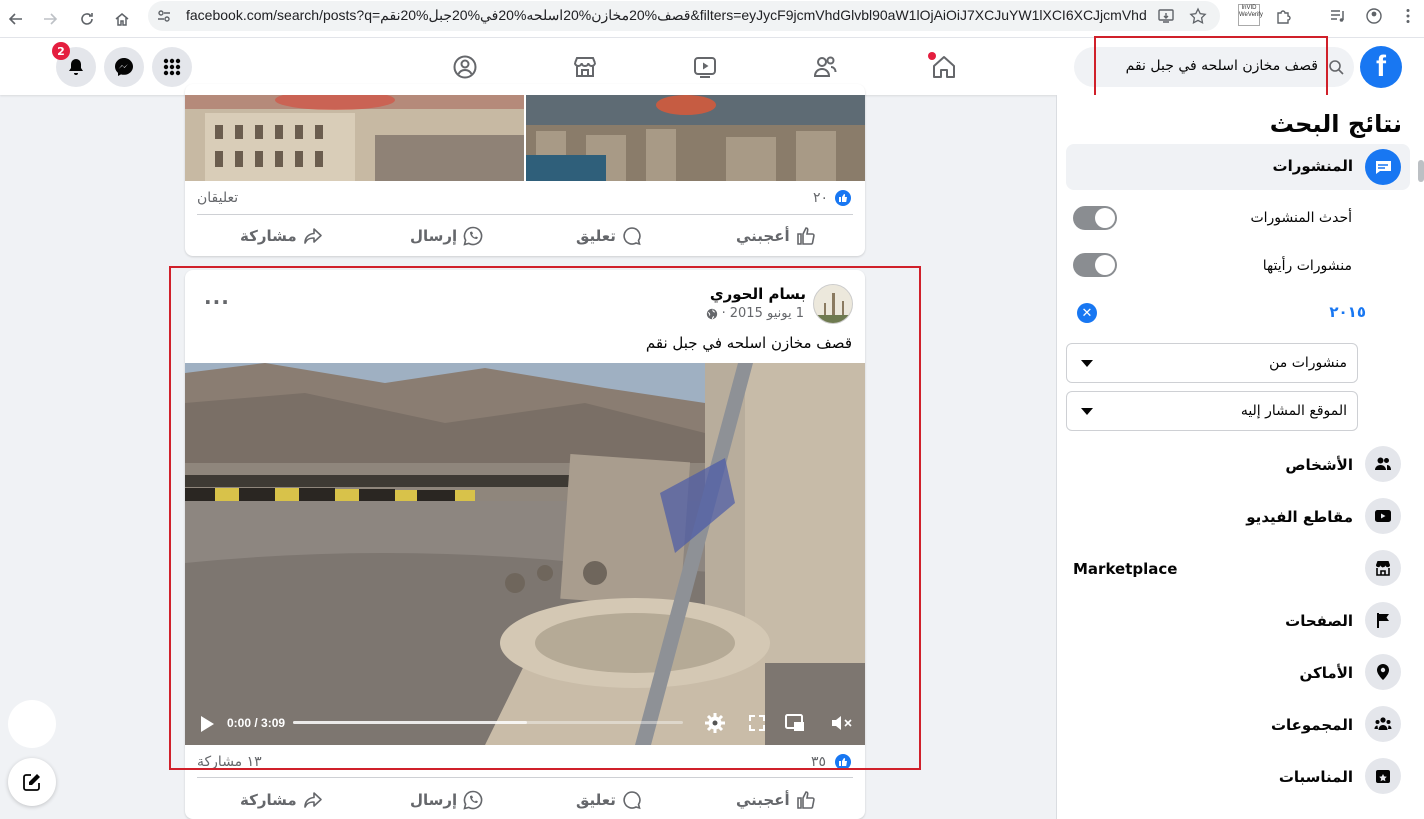  I want to click on highlight-box-search, so click(1211, 68).